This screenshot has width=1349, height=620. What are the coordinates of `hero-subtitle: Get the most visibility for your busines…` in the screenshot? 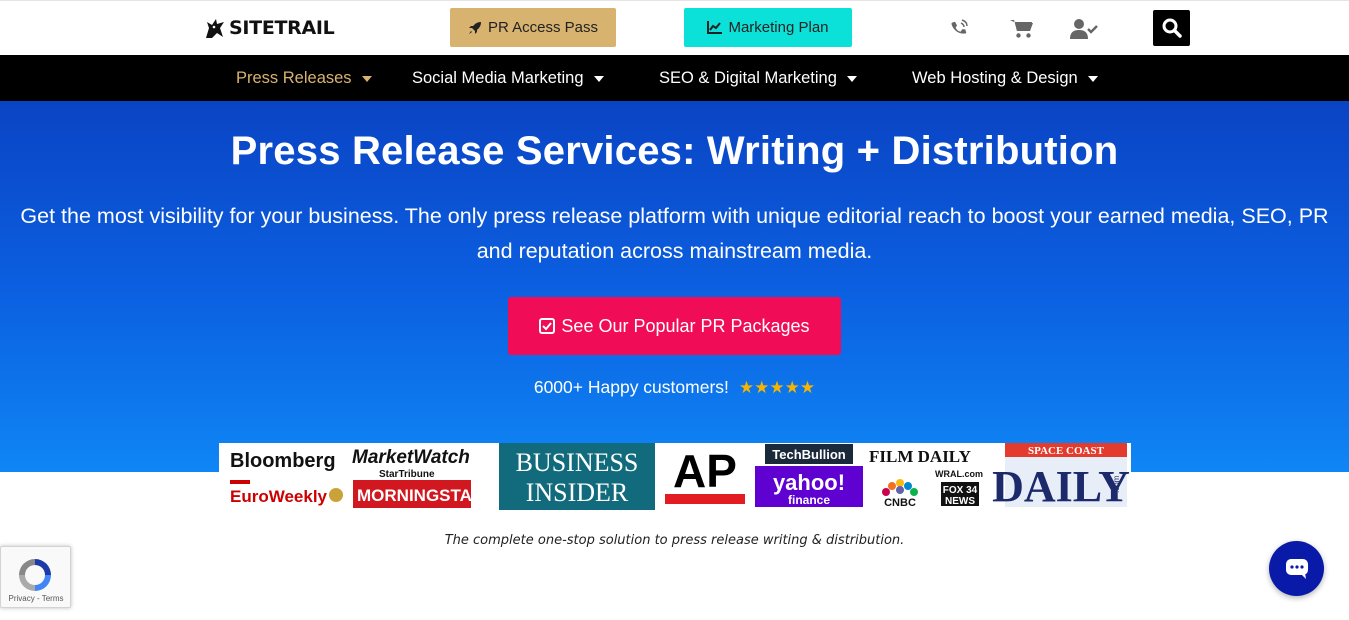 It's located at (674, 233).